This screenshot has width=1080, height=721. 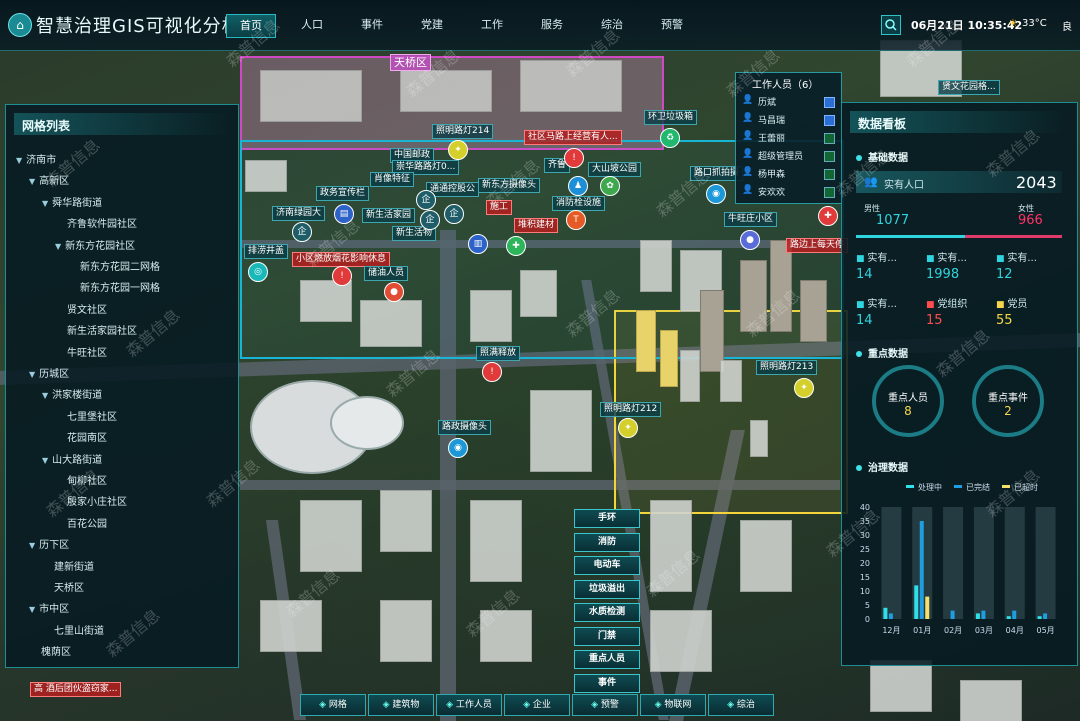 I want to click on trash-bin-marker-icon: ♻, so click(x=670, y=138).